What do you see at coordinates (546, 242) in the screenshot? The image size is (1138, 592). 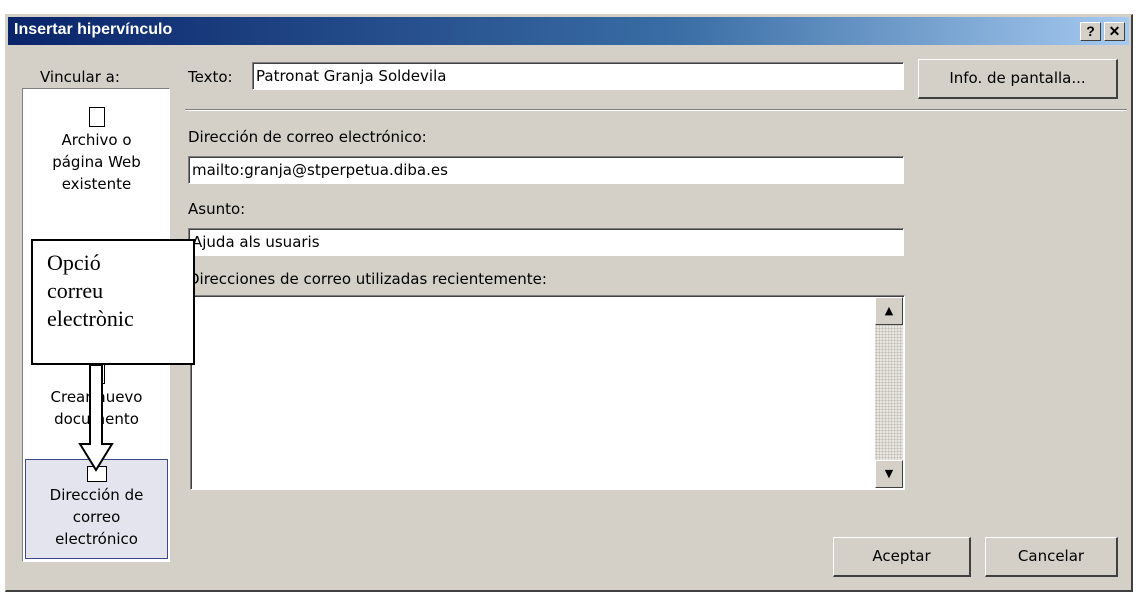 I see `subject-input: Ajuda als usuaris` at bounding box center [546, 242].